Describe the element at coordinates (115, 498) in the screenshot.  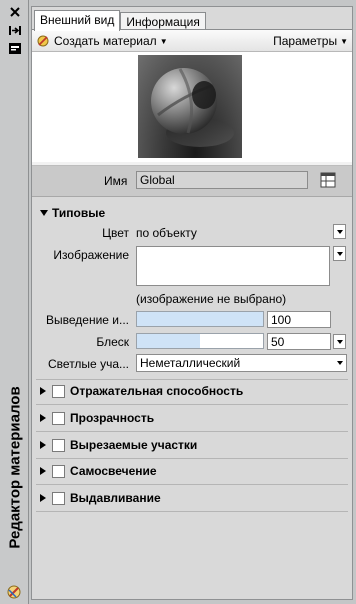
I see `section-label: Выдавливание` at that location.